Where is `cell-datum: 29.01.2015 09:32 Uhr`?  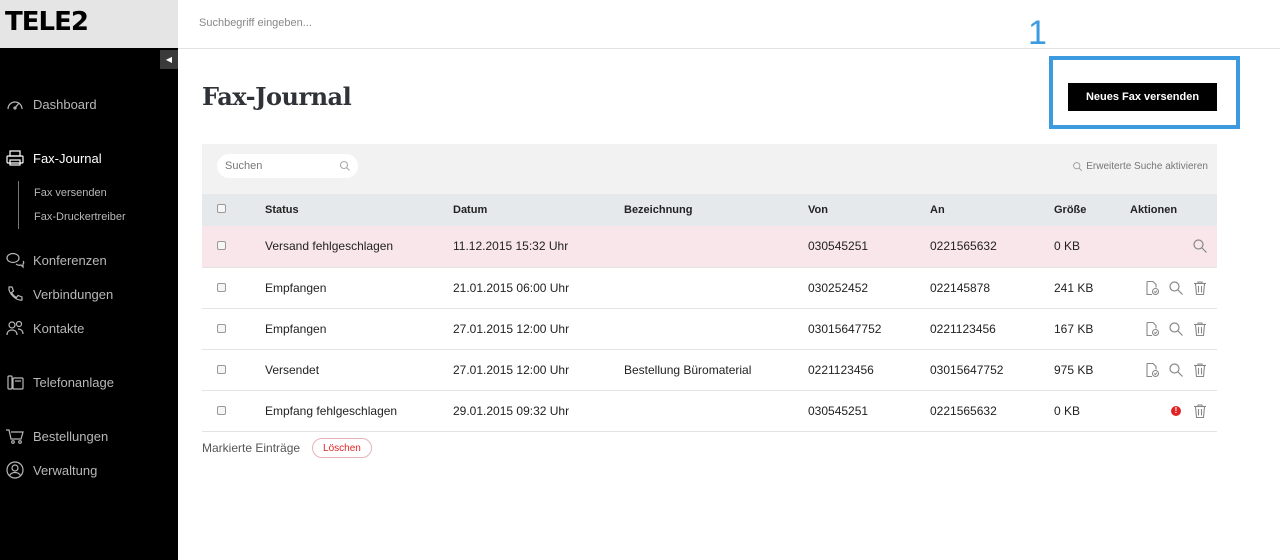 cell-datum: 29.01.2015 09:32 Uhr is located at coordinates (538, 411).